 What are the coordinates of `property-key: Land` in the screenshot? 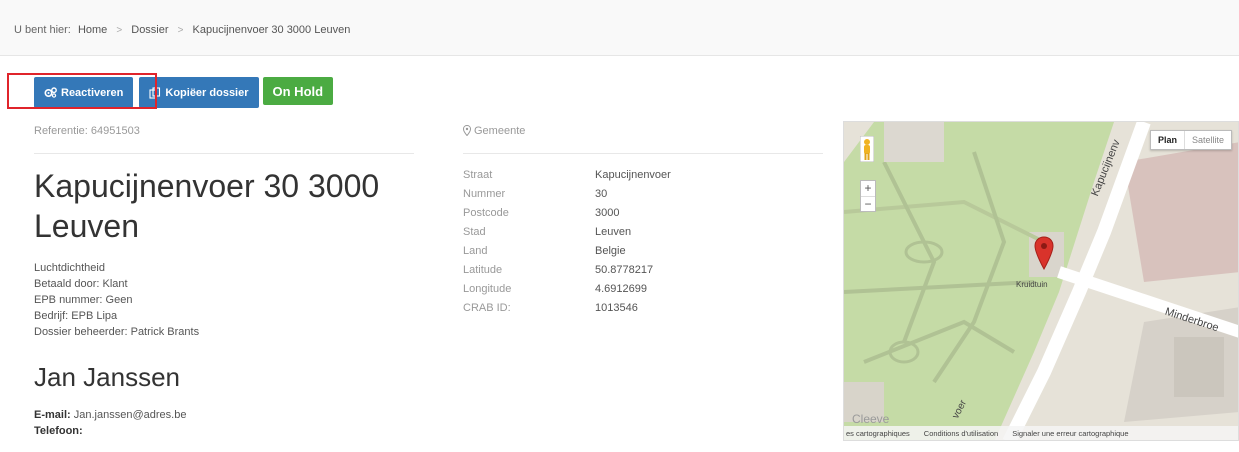 It's located at (475, 251).